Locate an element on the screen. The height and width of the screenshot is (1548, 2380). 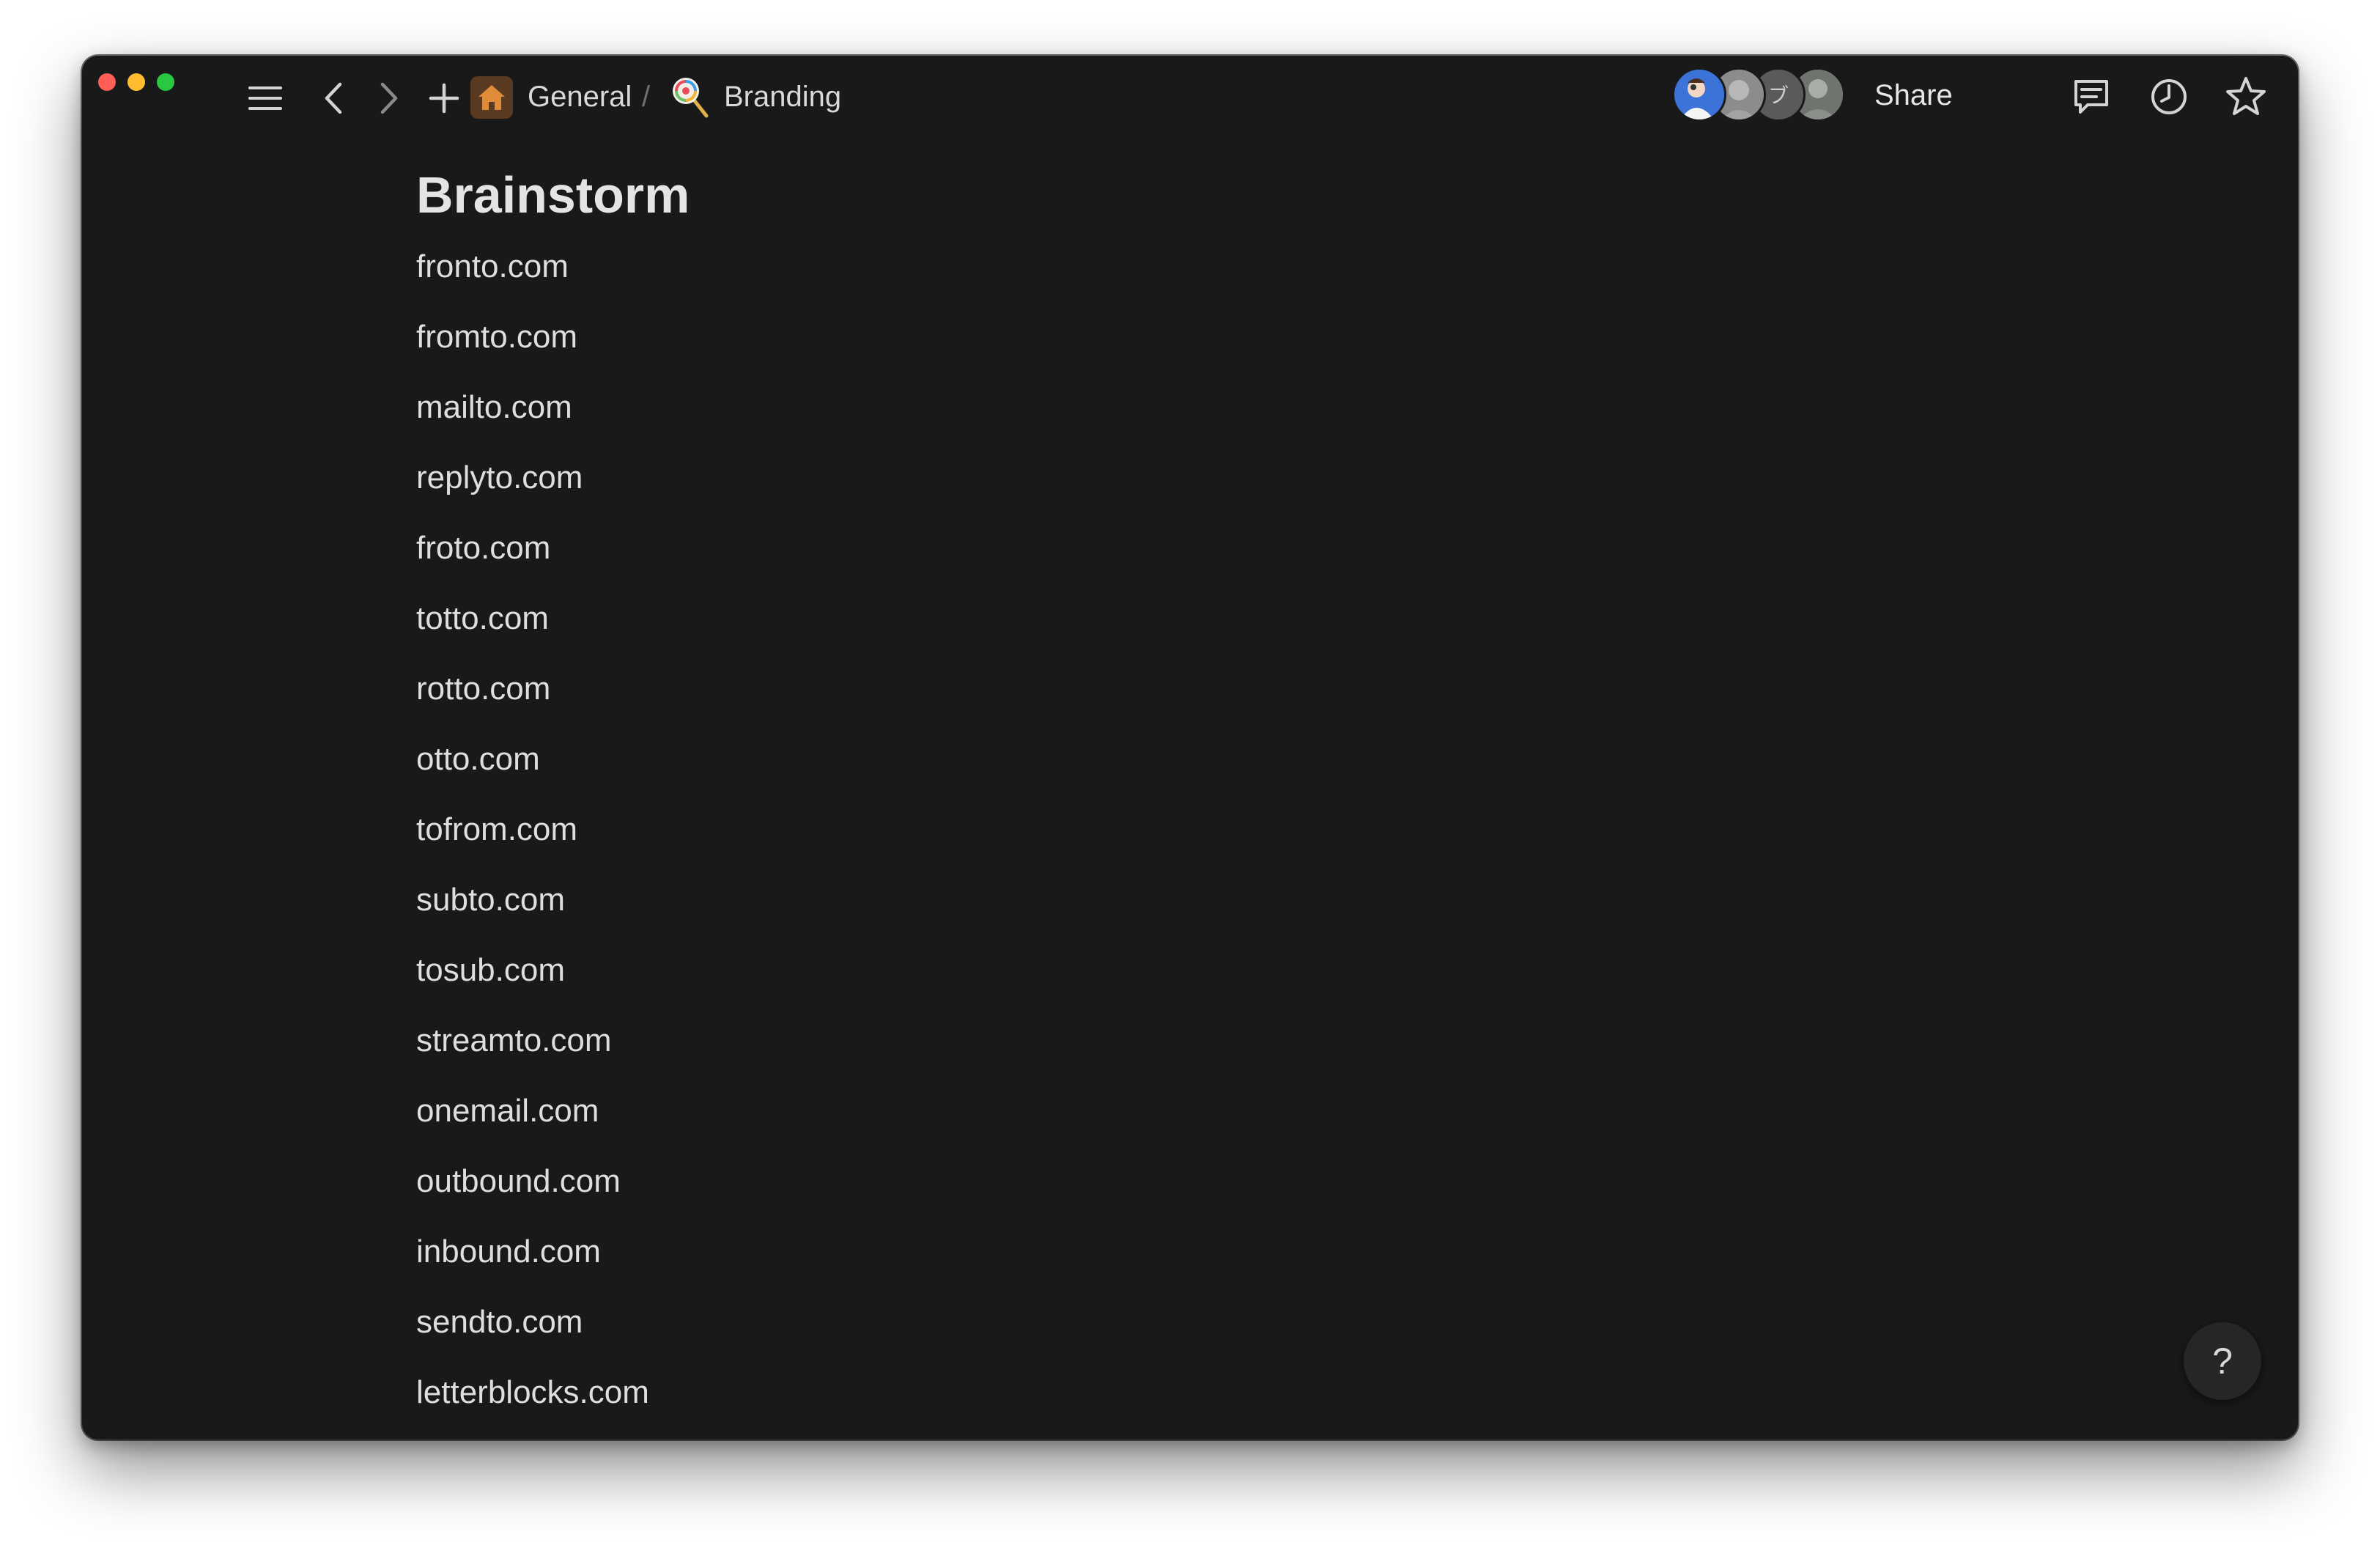
sidebar-toggle-button is located at coordinates (265, 98).